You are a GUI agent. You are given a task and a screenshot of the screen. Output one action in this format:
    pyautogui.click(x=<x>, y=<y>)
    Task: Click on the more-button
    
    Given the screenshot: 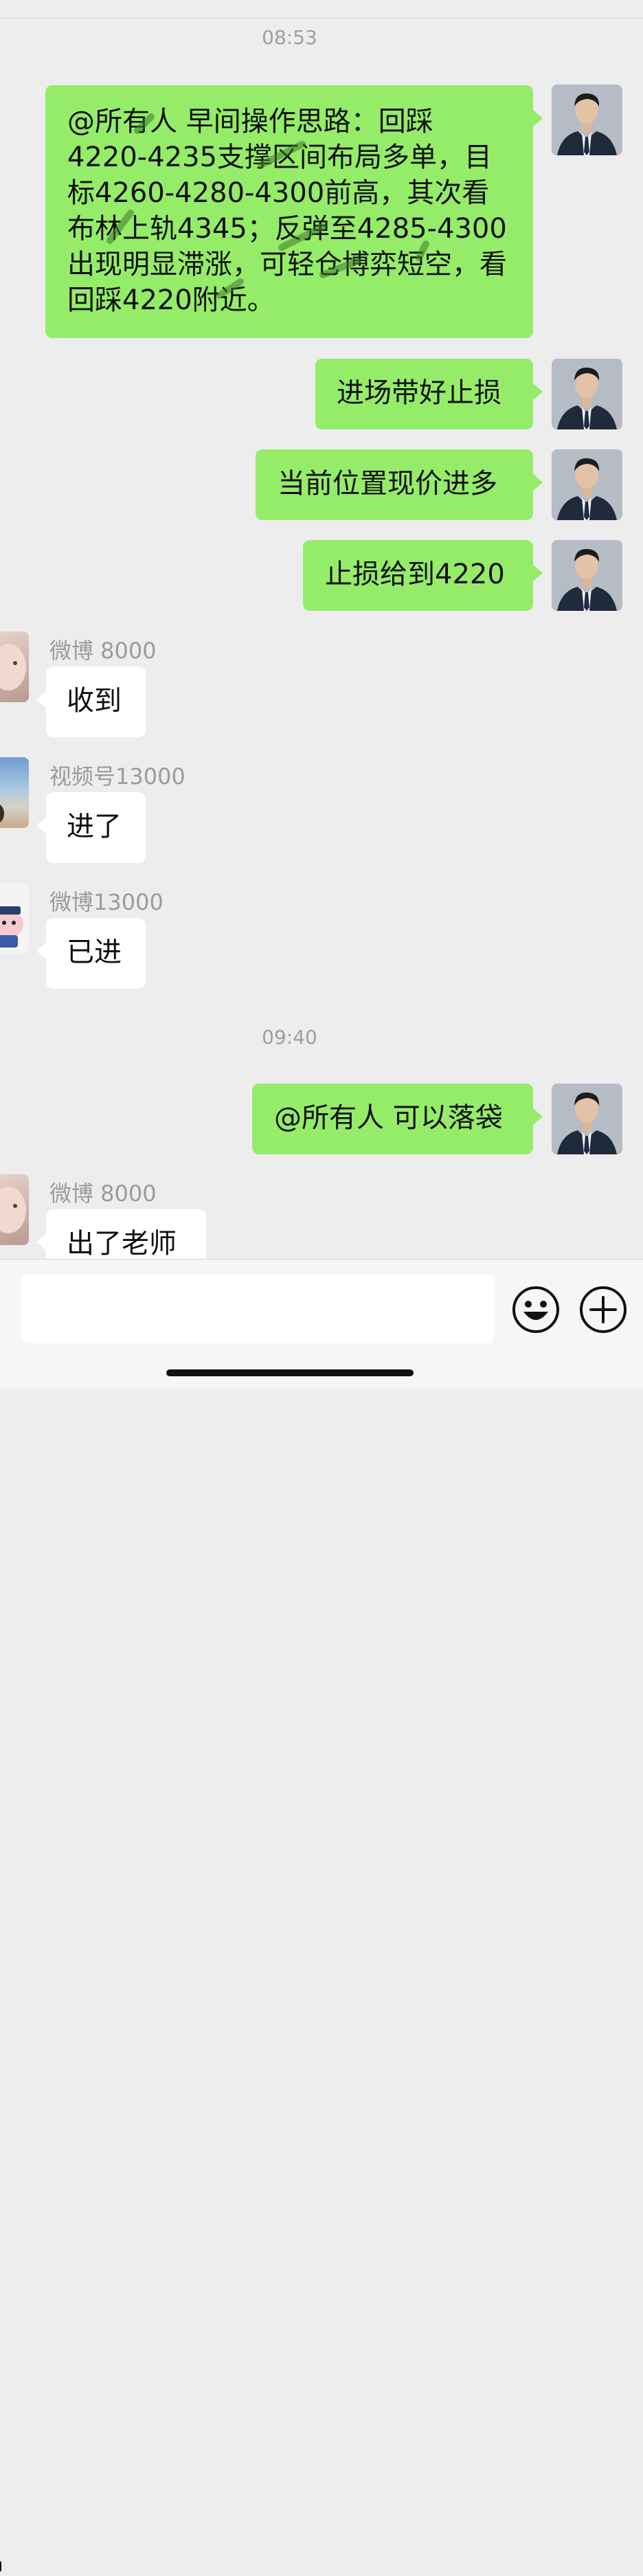 What is the action you would take?
    pyautogui.click(x=603, y=1310)
    